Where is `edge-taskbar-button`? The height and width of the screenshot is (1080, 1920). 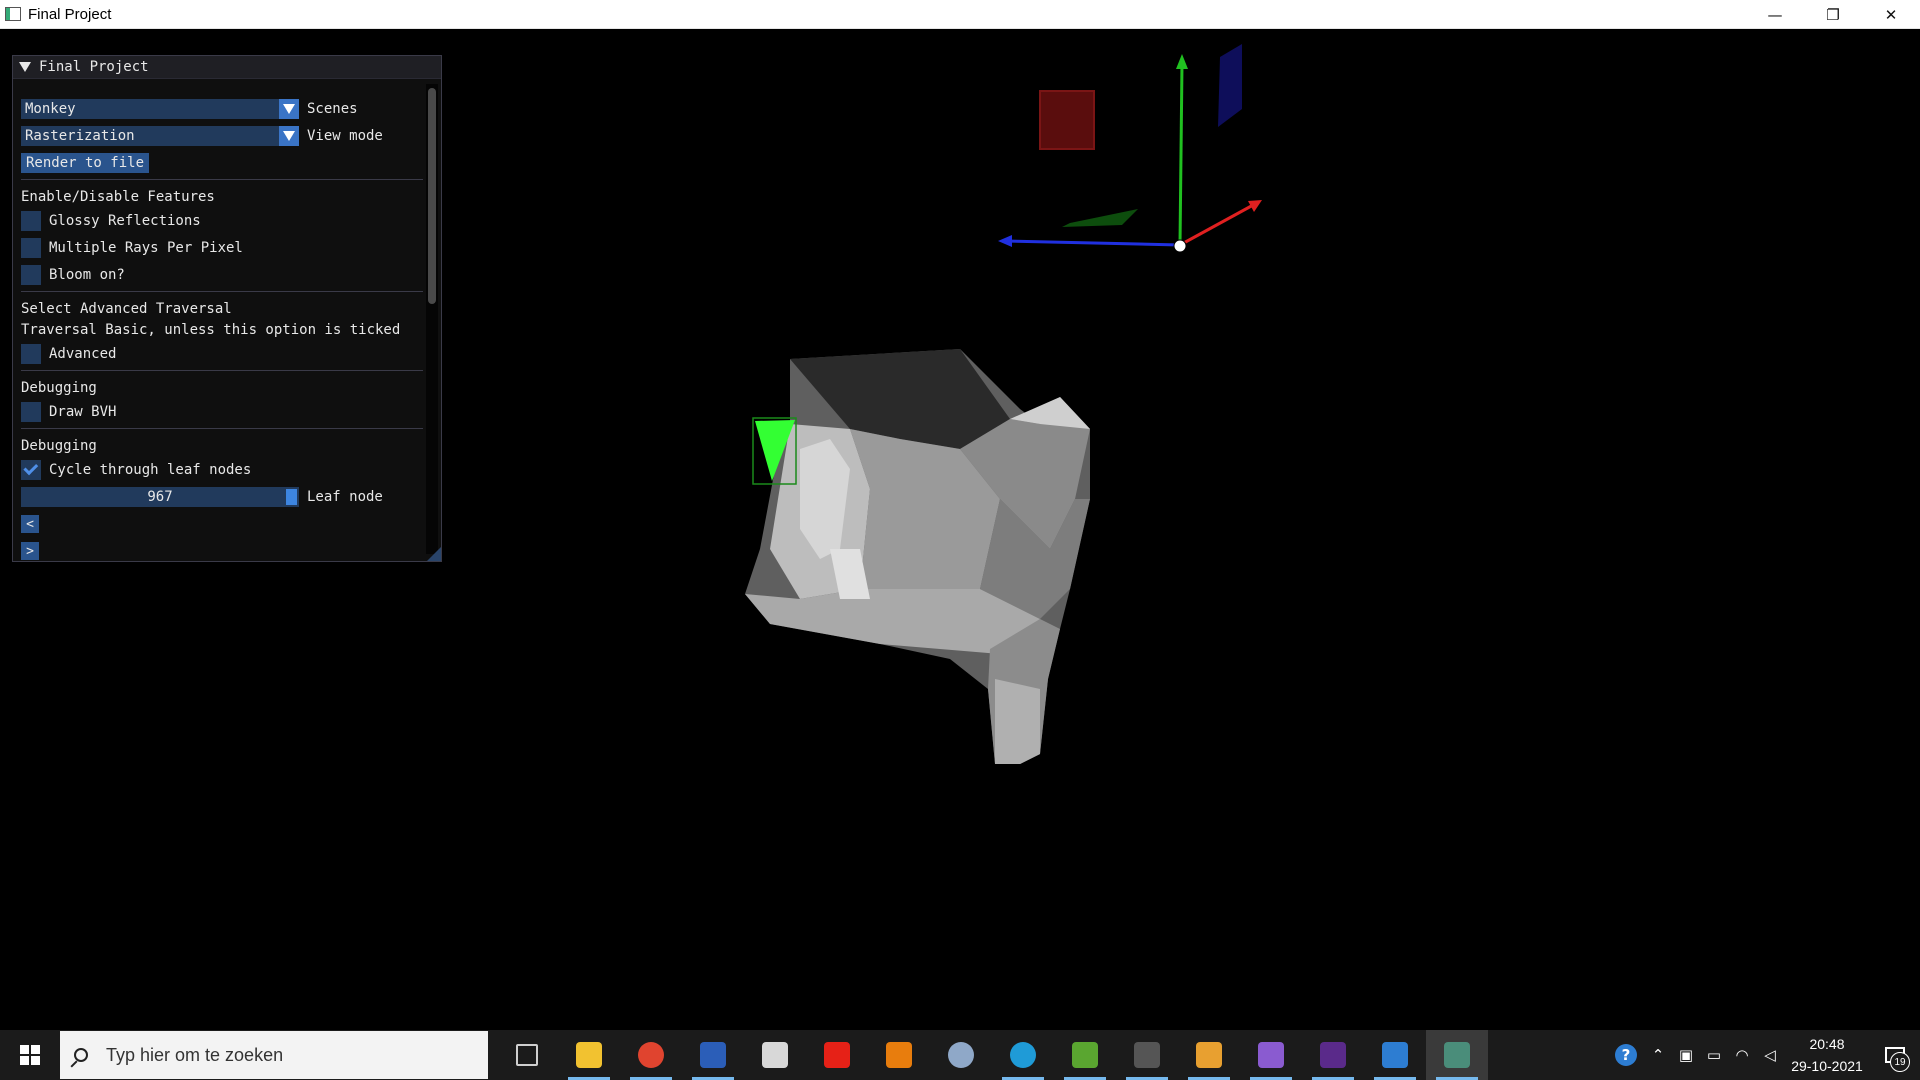 edge-taskbar-button is located at coordinates (1023, 1055).